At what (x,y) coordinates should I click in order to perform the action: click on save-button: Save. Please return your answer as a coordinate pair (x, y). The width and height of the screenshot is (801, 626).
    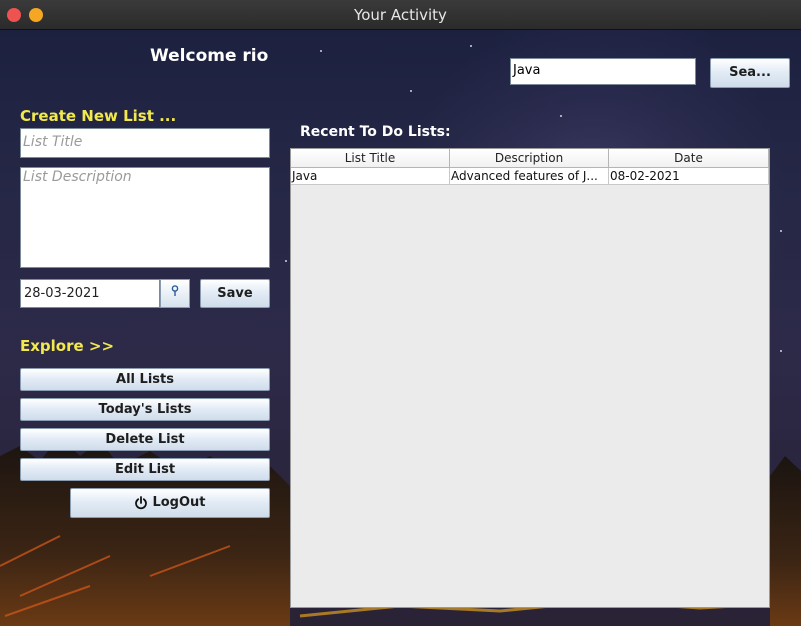
    Looking at the image, I should click on (235, 293).